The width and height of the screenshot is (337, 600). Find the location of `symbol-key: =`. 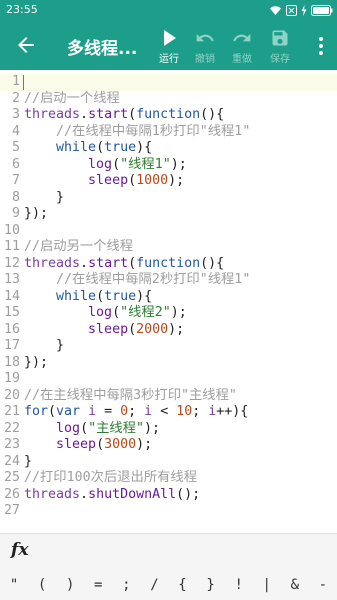

symbol-key: = is located at coordinates (98, 585).